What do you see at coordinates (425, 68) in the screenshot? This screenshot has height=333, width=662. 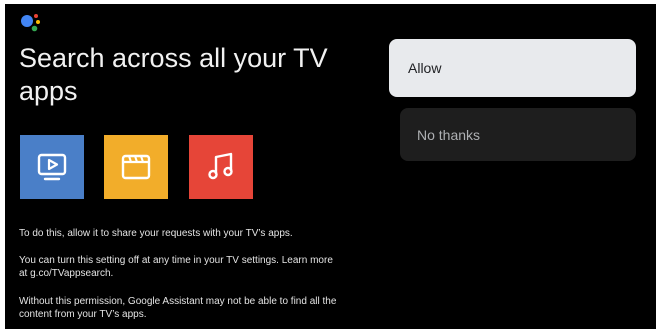 I see `allow-button-label: Allow` at bounding box center [425, 68].